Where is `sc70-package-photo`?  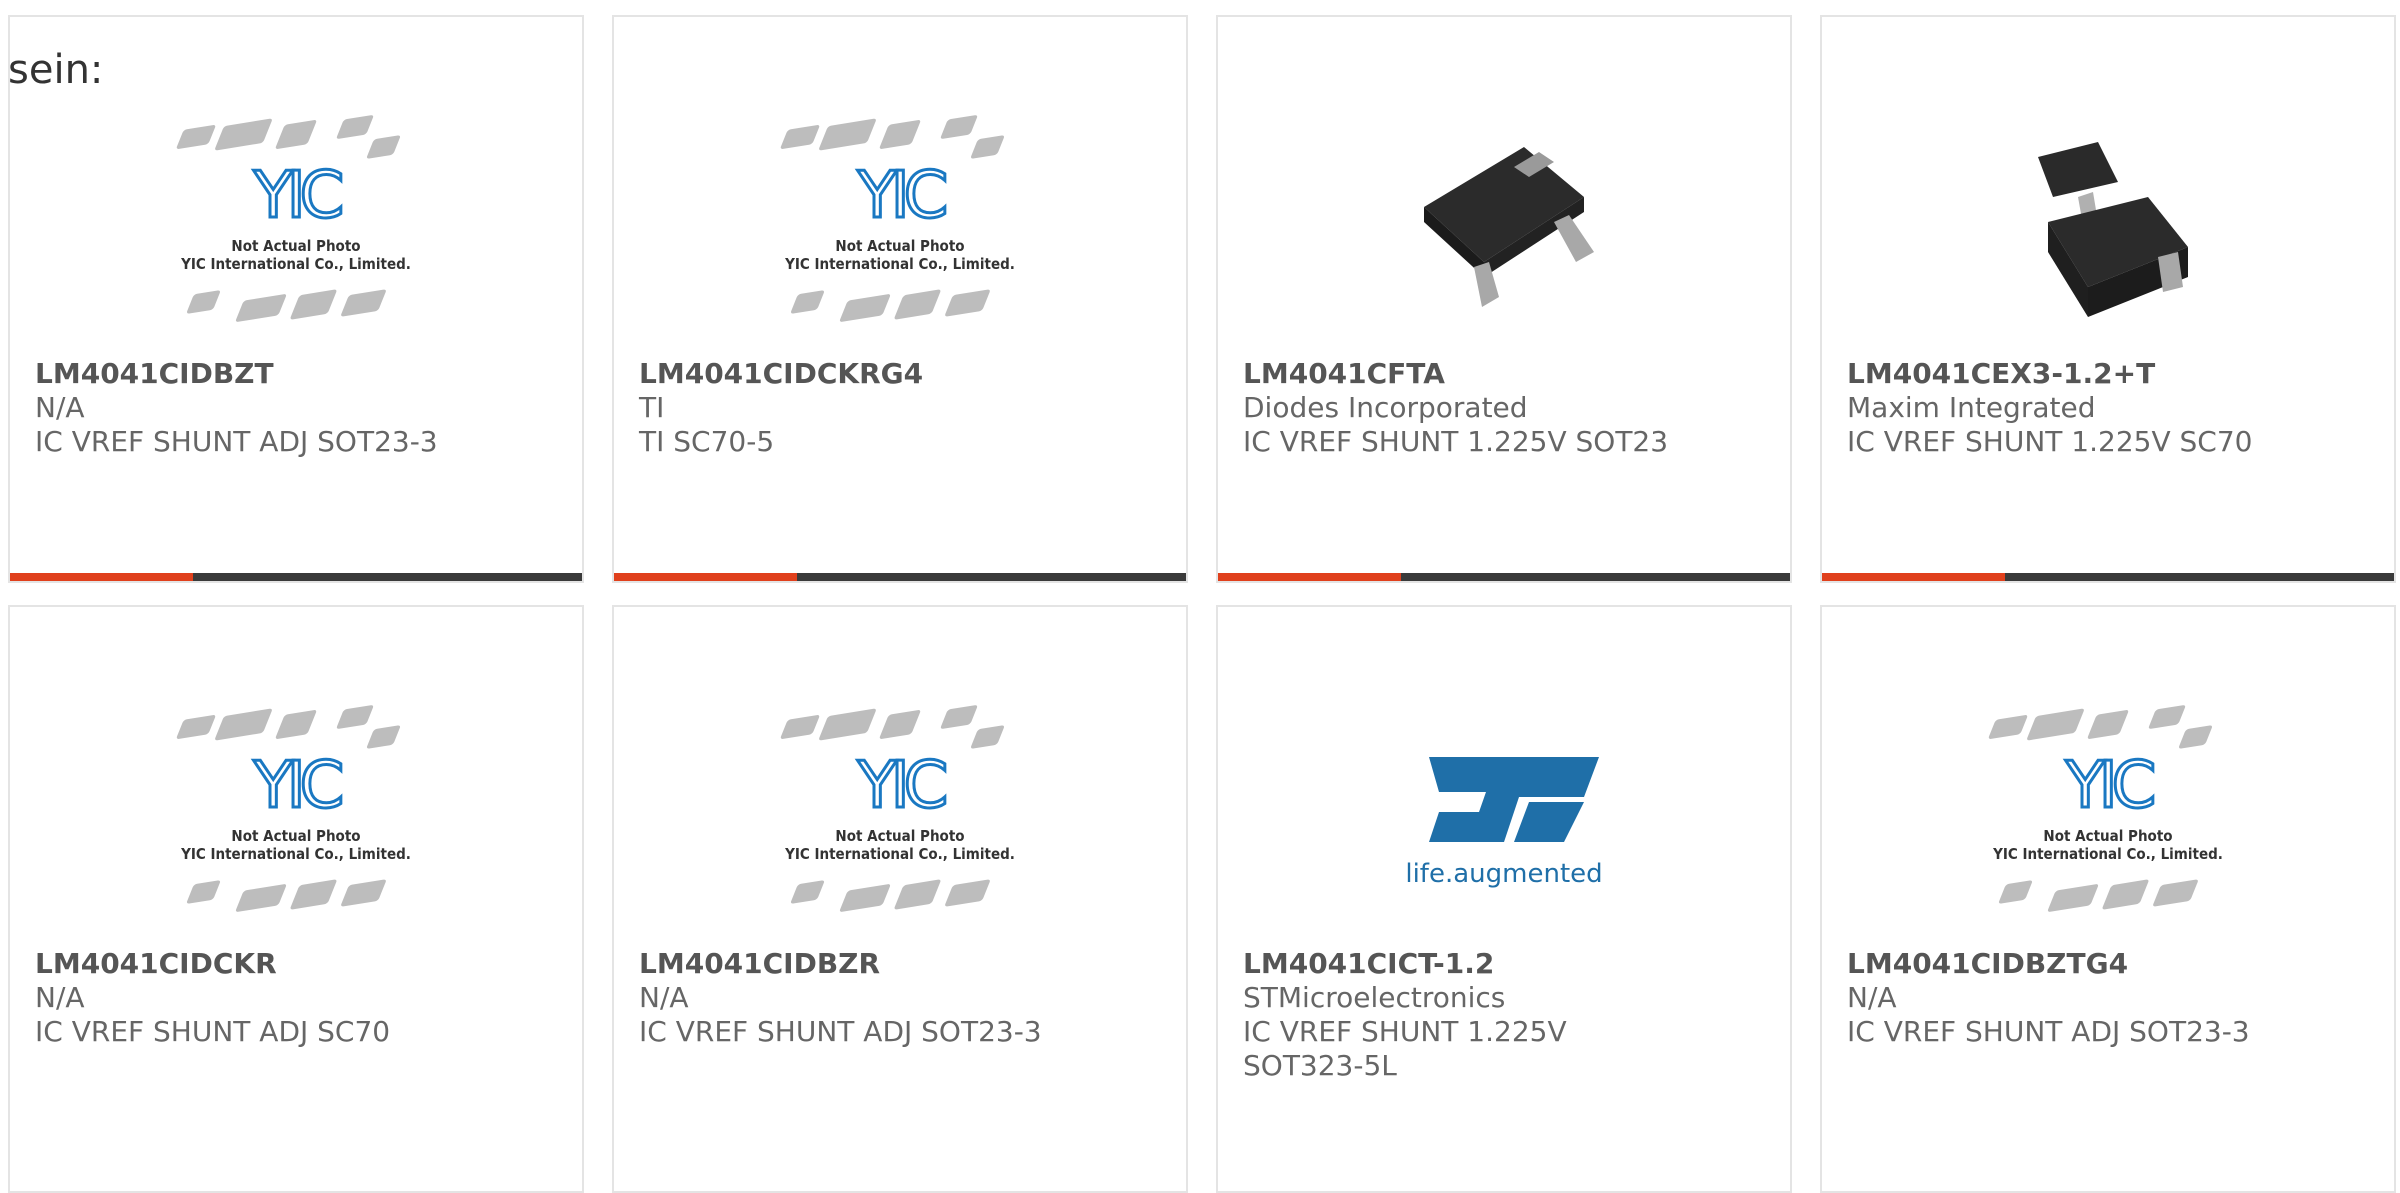 sc70-package-photo is located at coordinates (2113, 229).